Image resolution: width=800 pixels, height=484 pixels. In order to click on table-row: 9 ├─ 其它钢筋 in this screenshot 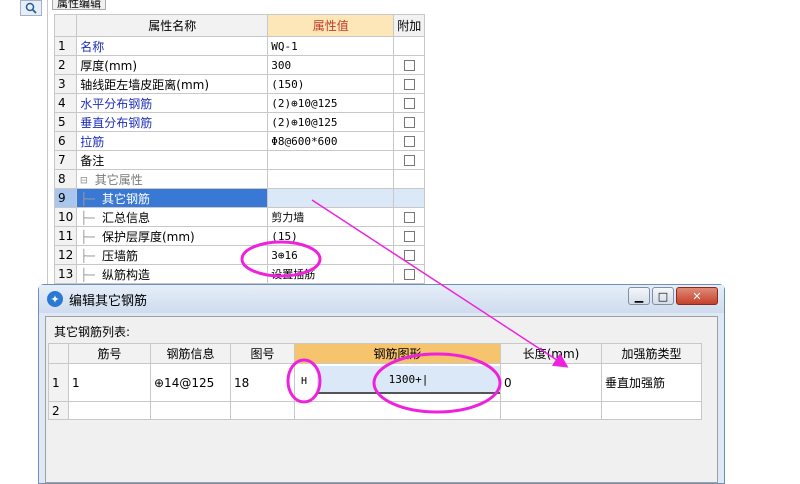, I will do `click(239, 198)`.